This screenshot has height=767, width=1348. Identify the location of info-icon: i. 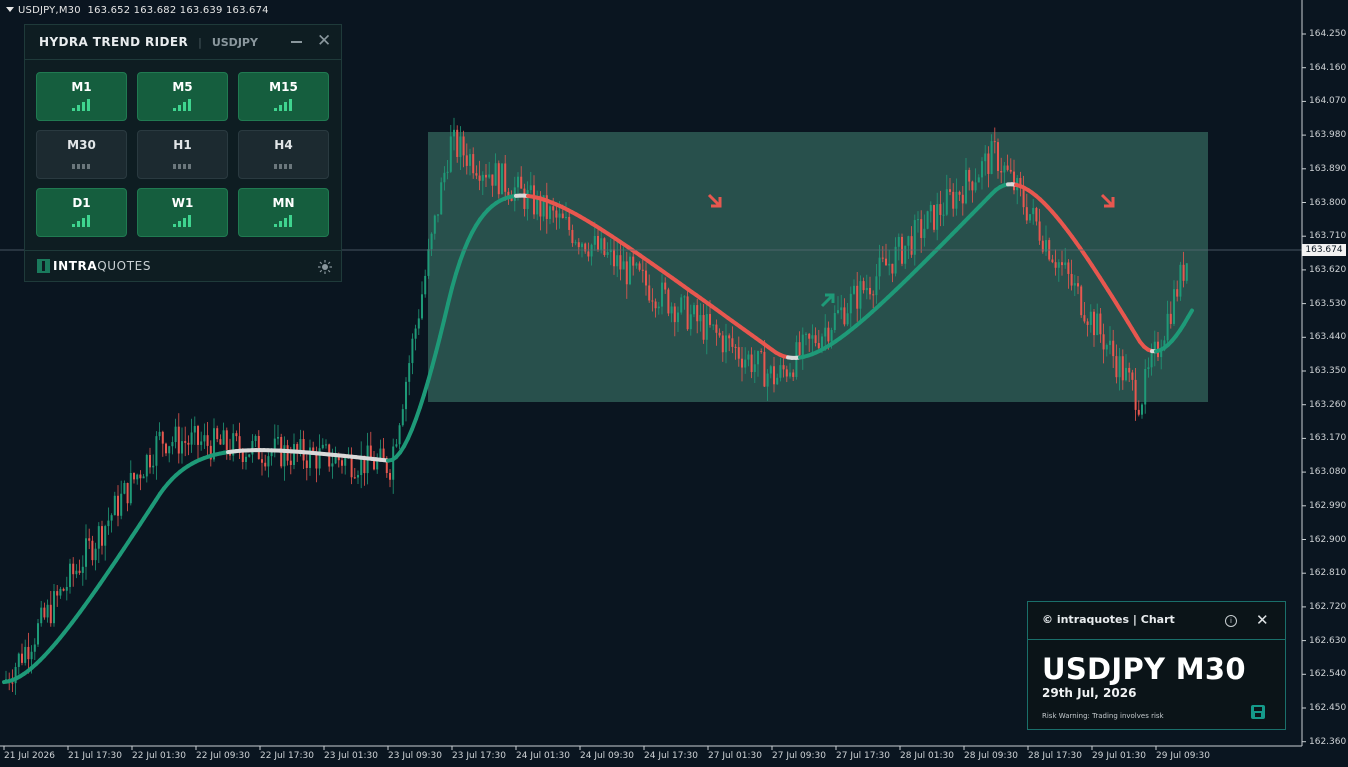
(1231, 621).